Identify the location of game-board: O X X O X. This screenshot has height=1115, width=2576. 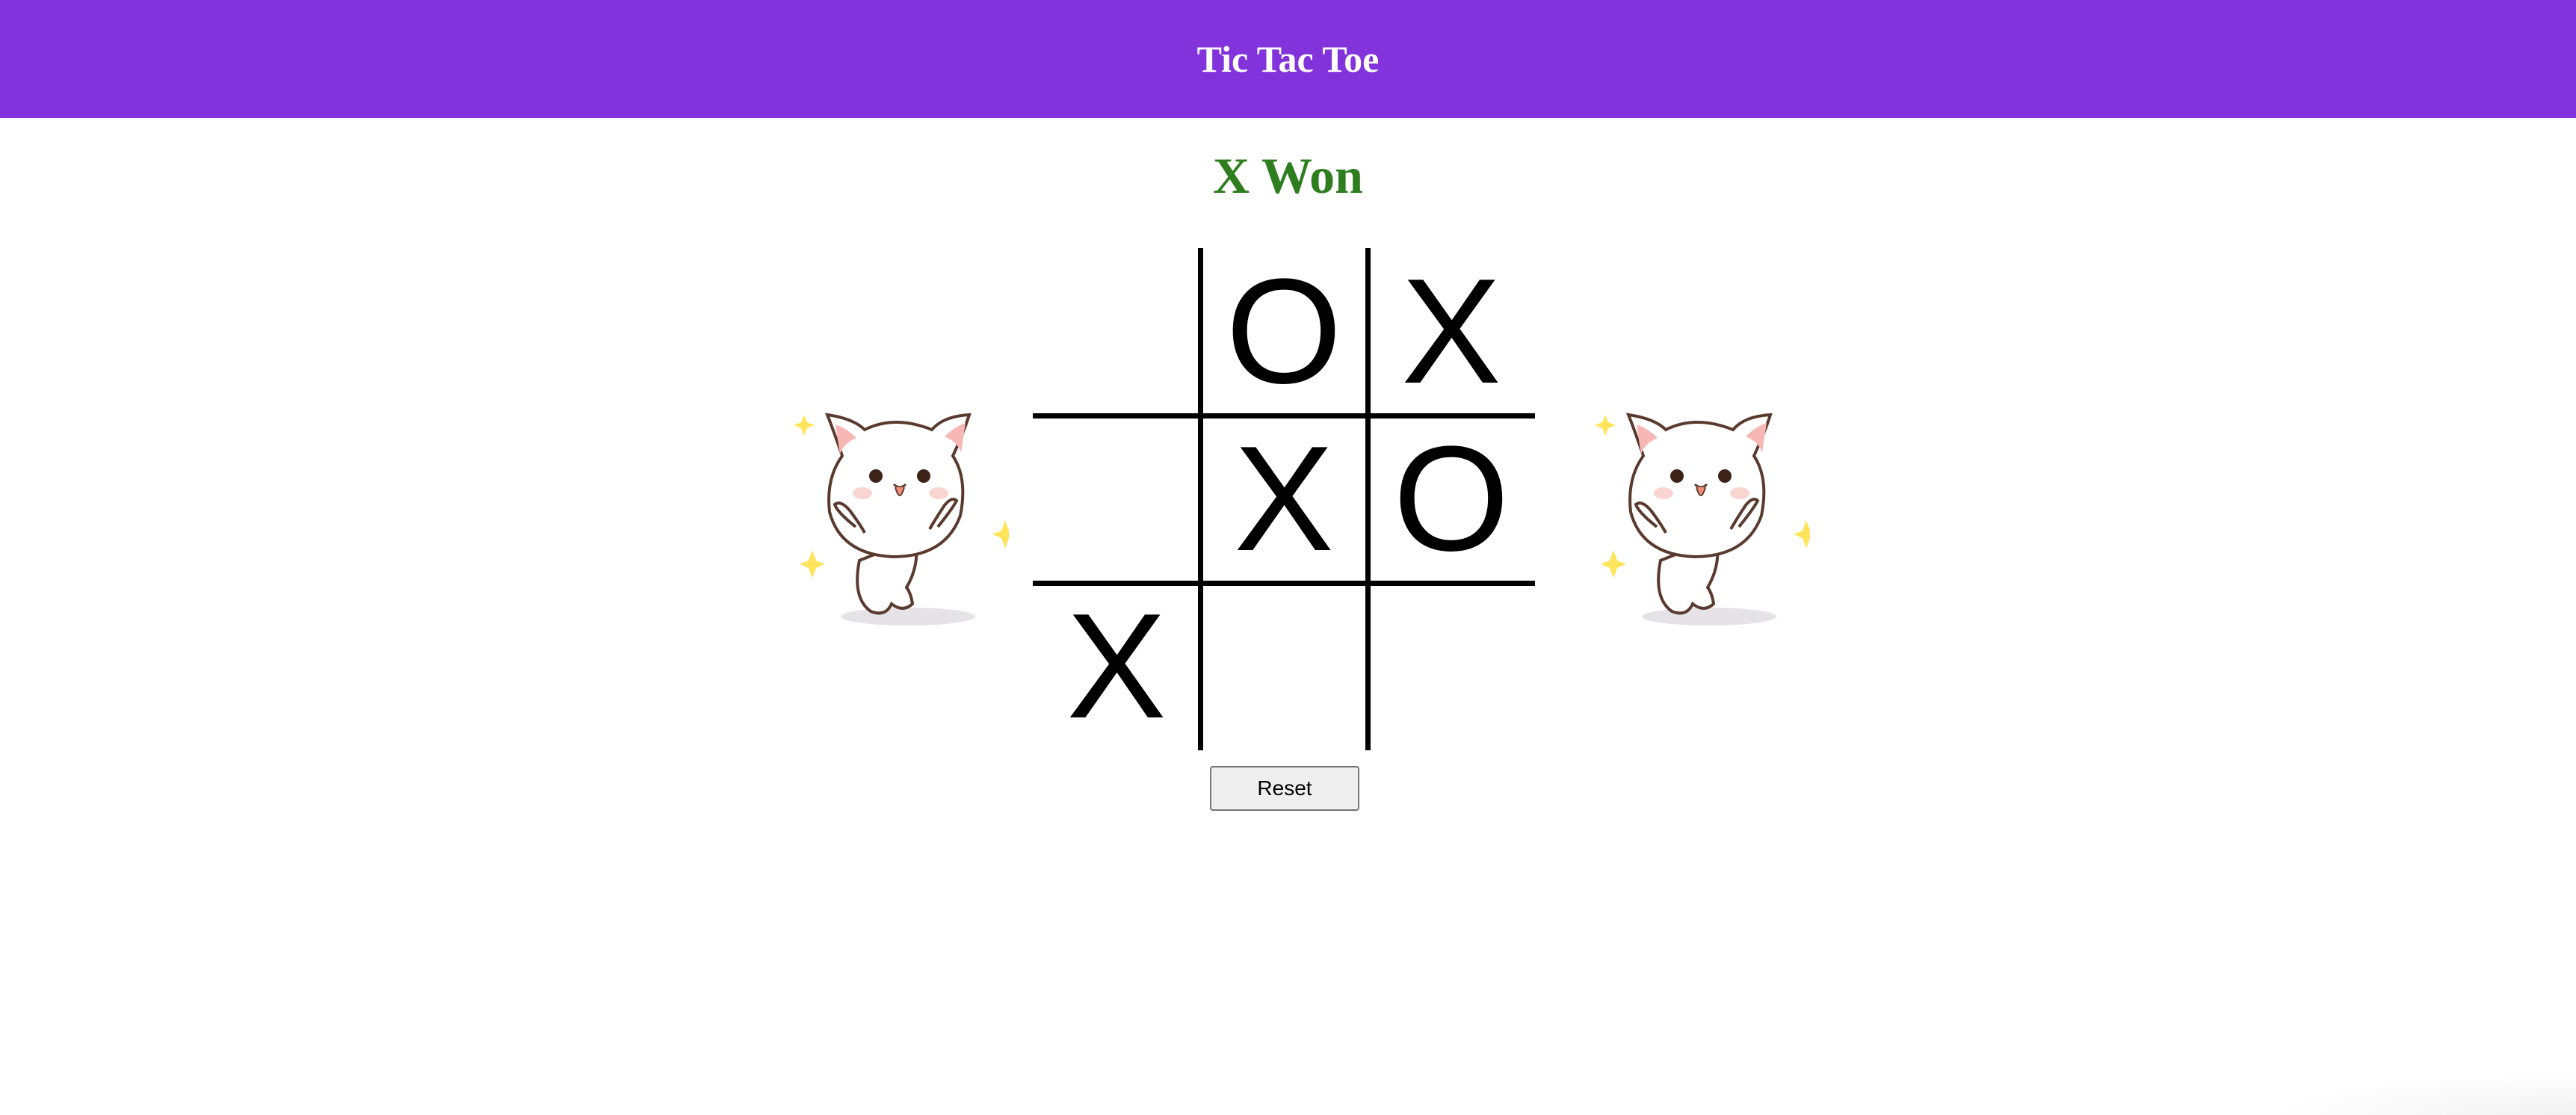
(1284, 499).